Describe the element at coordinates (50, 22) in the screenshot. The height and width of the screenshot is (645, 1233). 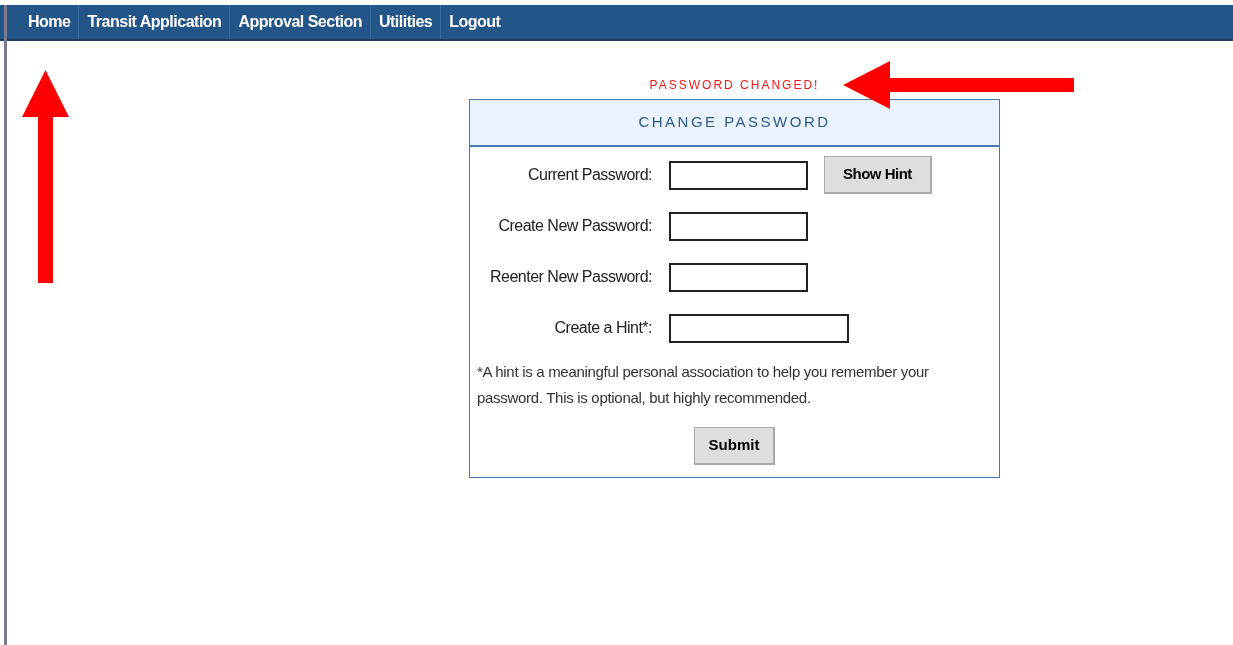
I see `nav-link: Home` at that location.